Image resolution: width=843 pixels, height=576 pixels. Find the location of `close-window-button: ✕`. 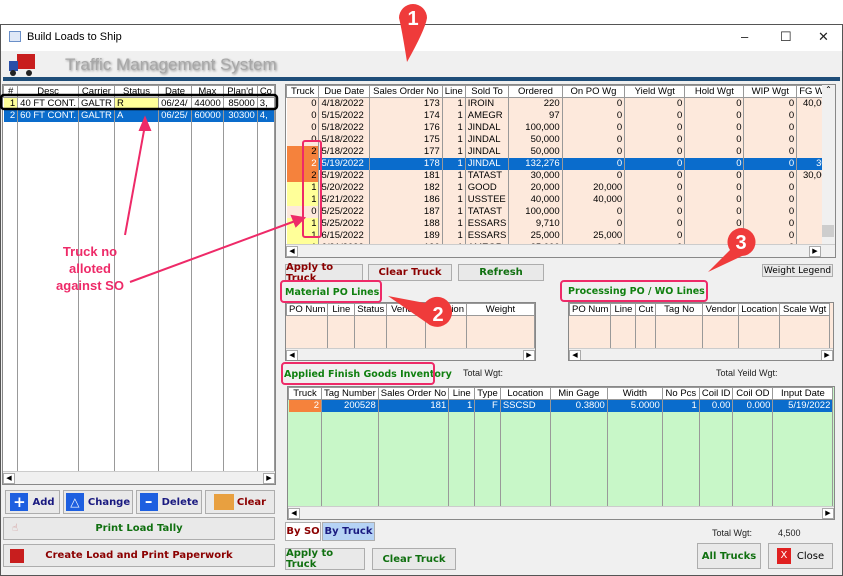

close-window-button: ✕ is located at coordinates (823, 37).